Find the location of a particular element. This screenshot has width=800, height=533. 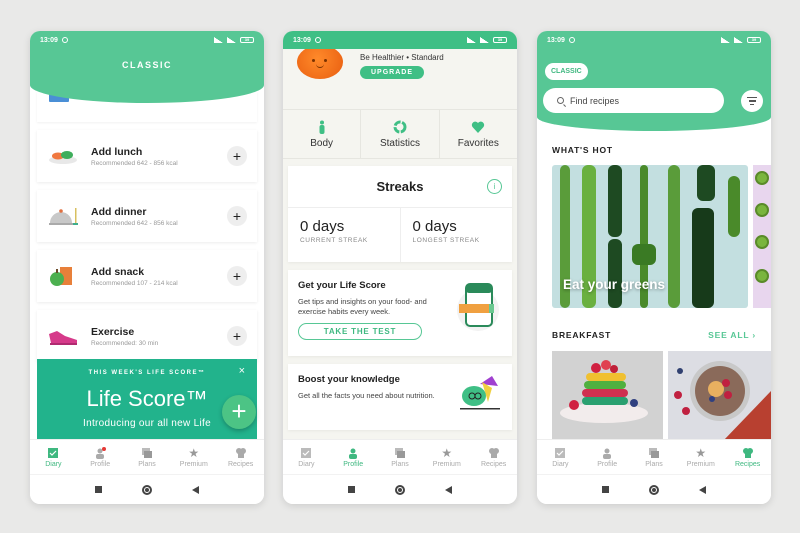

breakfast-title: BREAKFAST is located at coordinates (582, 335).